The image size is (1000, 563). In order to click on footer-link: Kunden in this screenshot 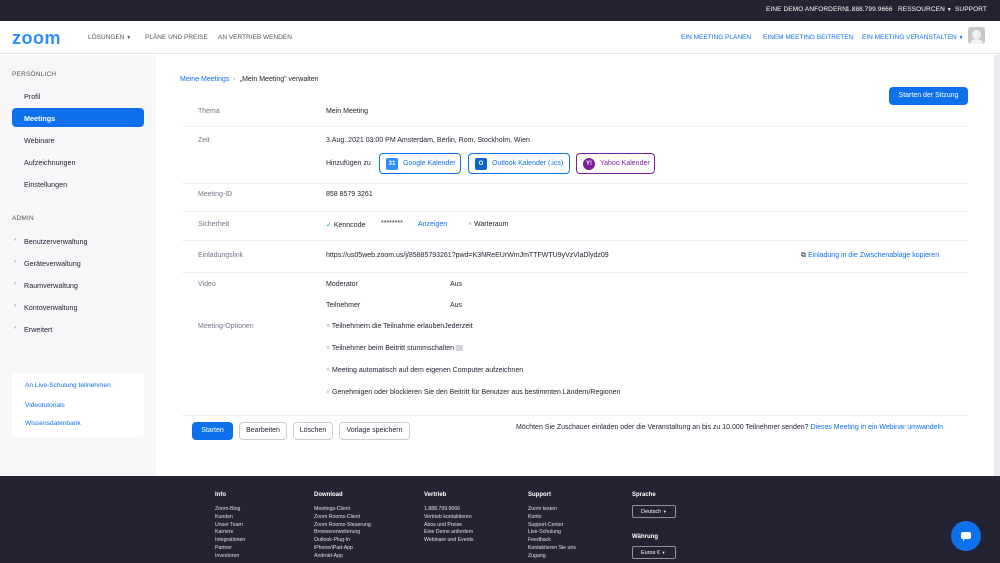, I will do `click(230, 518)`.